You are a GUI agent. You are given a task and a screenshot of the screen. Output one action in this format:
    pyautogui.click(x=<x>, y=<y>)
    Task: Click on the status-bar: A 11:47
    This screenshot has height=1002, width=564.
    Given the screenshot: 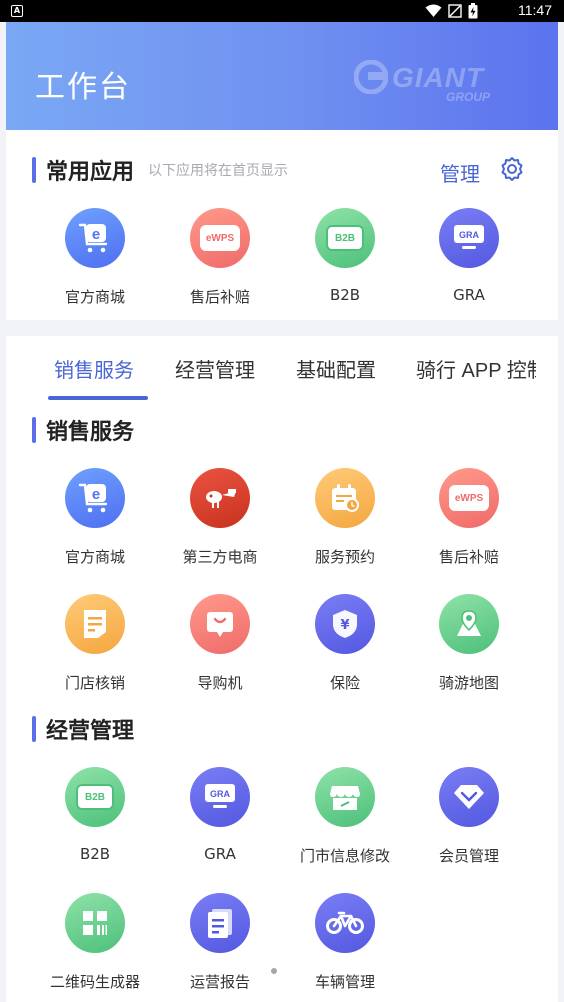 What is the action you would take?
    pyautogui.click(x=282, y=11)
    